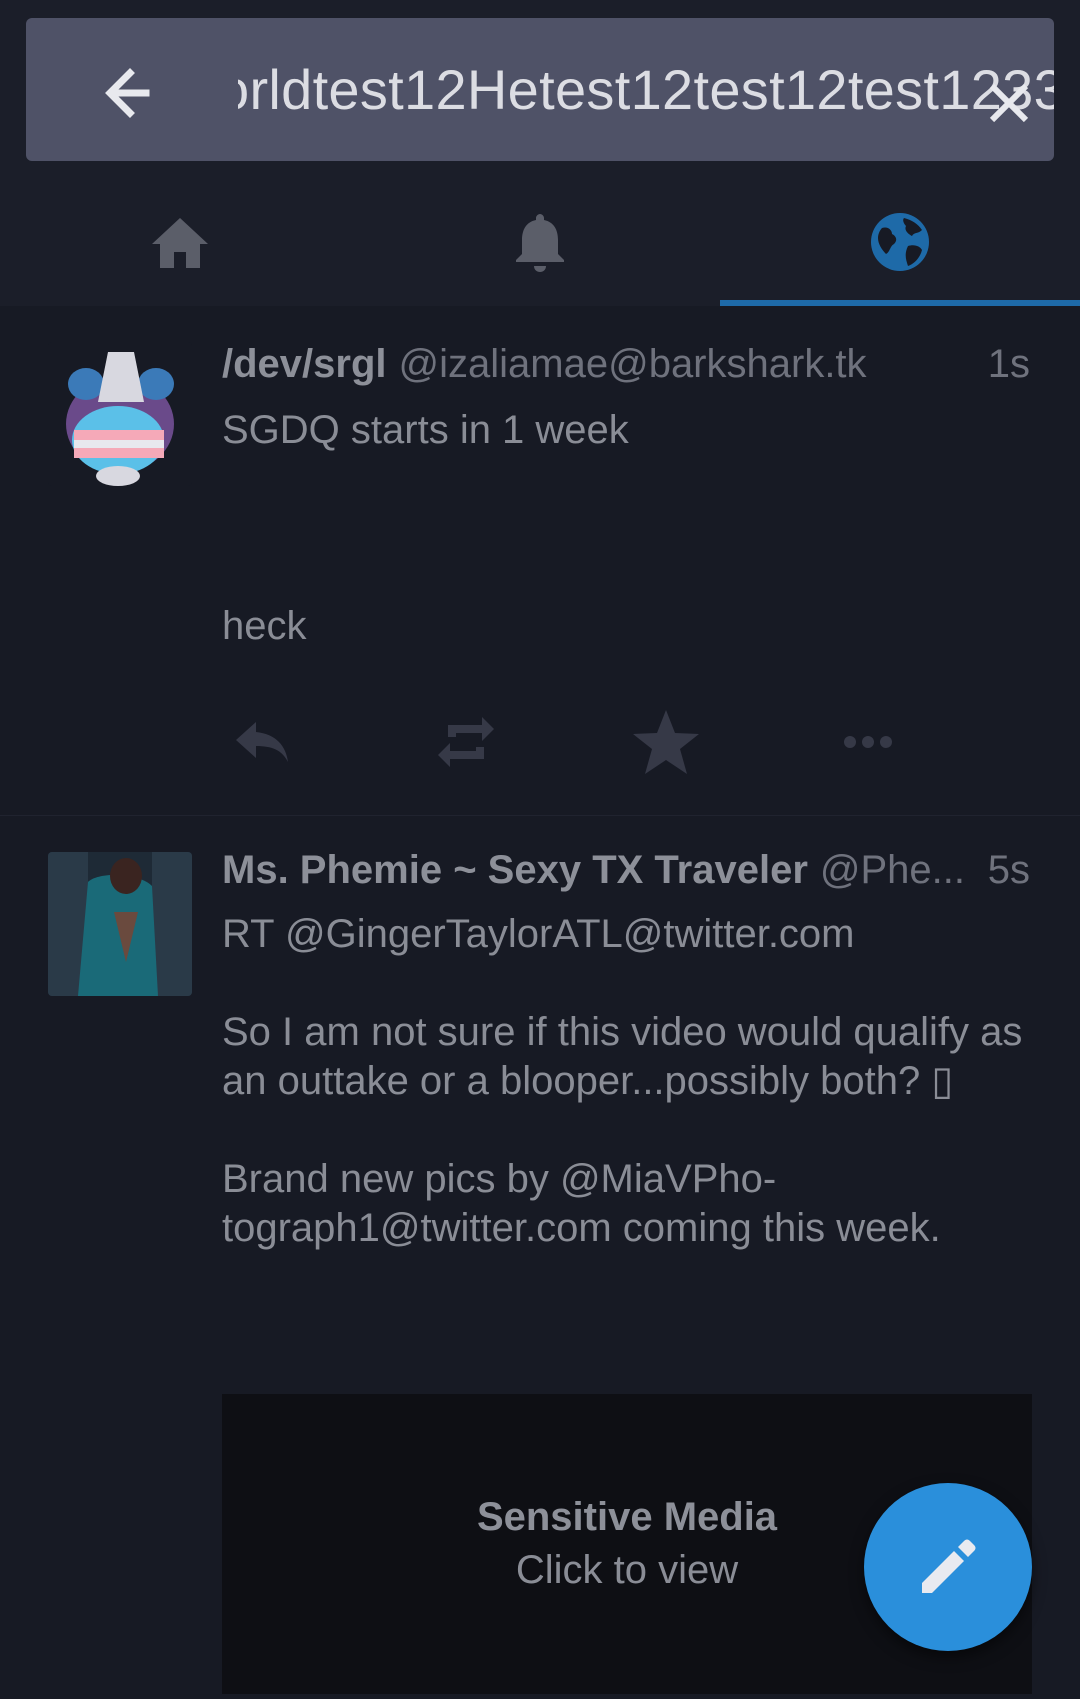 This screenshot has height=1699, width=1080. What do you see at coordinates (627, 1517) in the screenshot?
I see `sensitive-media-title: Sensitive Media` at bounding box center [627, 1517].